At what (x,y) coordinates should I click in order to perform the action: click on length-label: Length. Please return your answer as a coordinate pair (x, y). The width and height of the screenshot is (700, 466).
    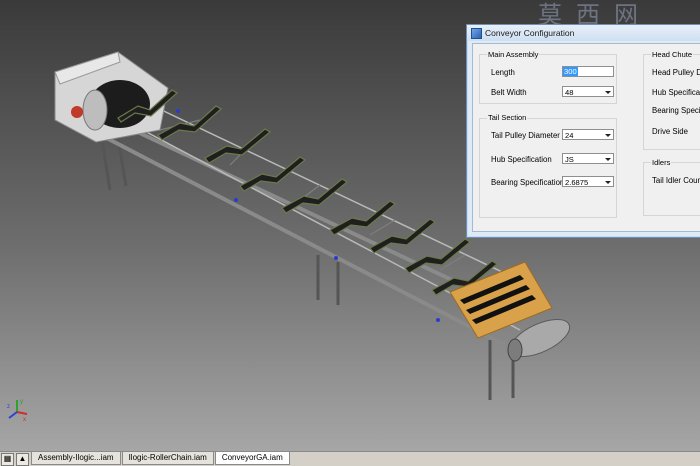
    Looking at the image, I should click on (503, 72).